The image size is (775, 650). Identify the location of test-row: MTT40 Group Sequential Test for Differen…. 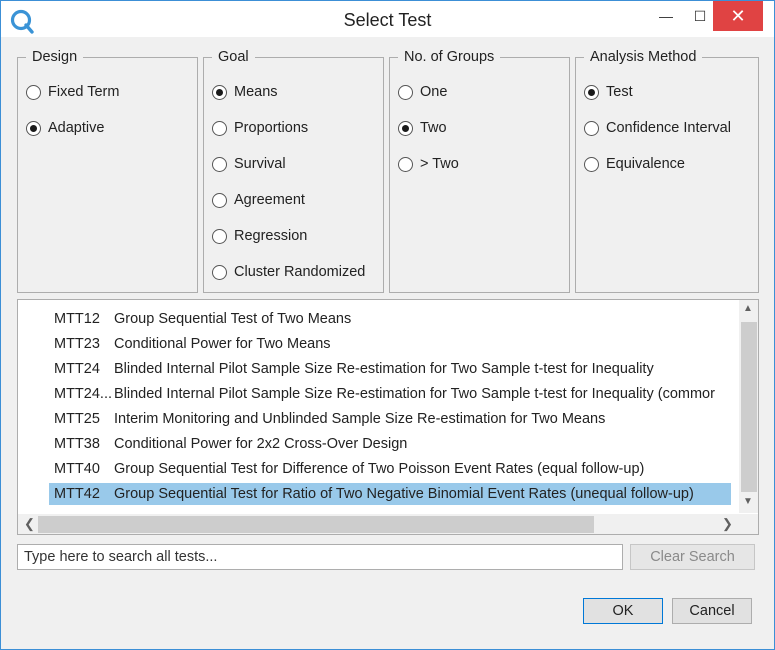
(390, 469).